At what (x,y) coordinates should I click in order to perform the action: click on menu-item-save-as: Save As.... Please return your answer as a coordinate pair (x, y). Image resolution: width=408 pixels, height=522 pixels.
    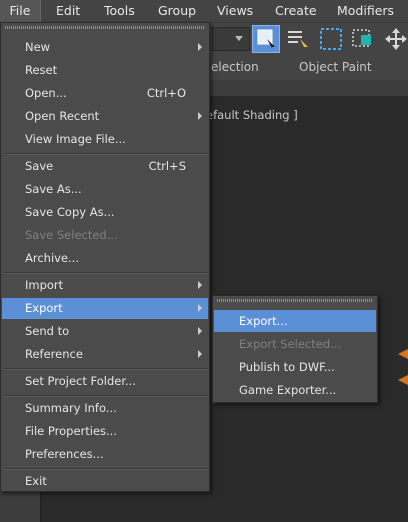
    Looking at the image, I should click on (105, 189).